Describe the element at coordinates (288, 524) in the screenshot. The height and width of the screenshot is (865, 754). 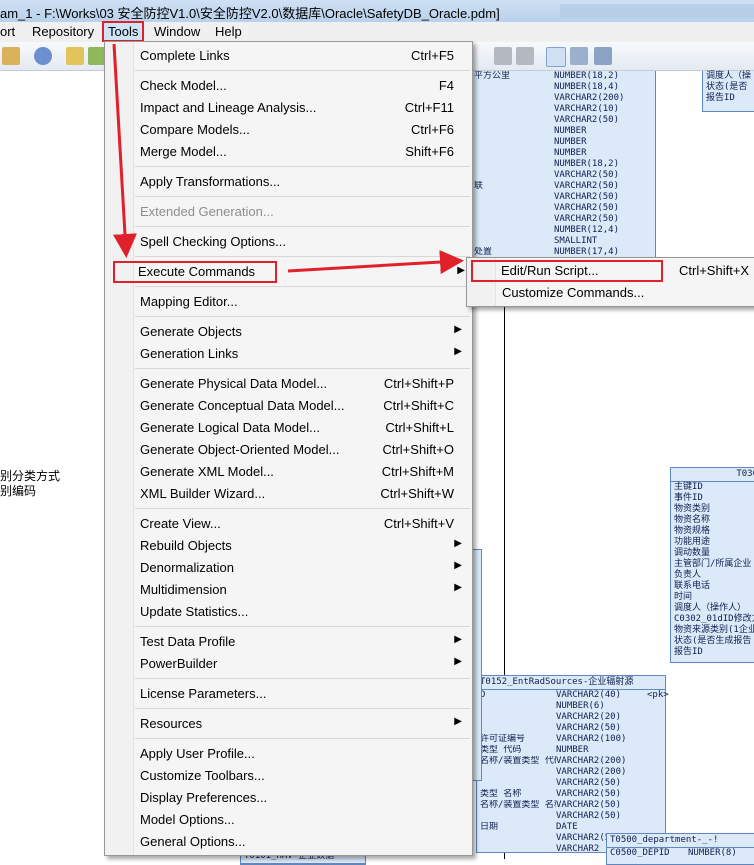
I see `tools-menu-item-create-view: Create View... Ctrl+Shift+V` at that location.